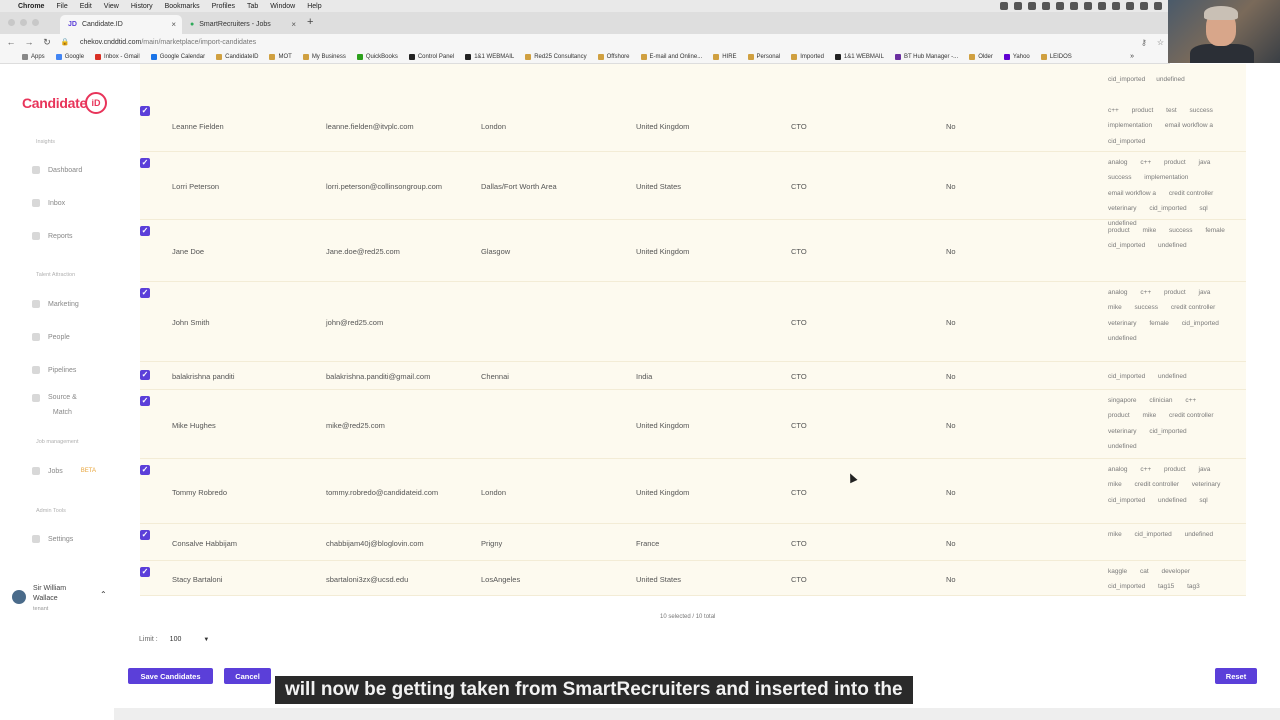 The width and height of the screenshot is (1280, 720). I want to click on menu-bookmarks: Bookmarks, so click(182, 6).